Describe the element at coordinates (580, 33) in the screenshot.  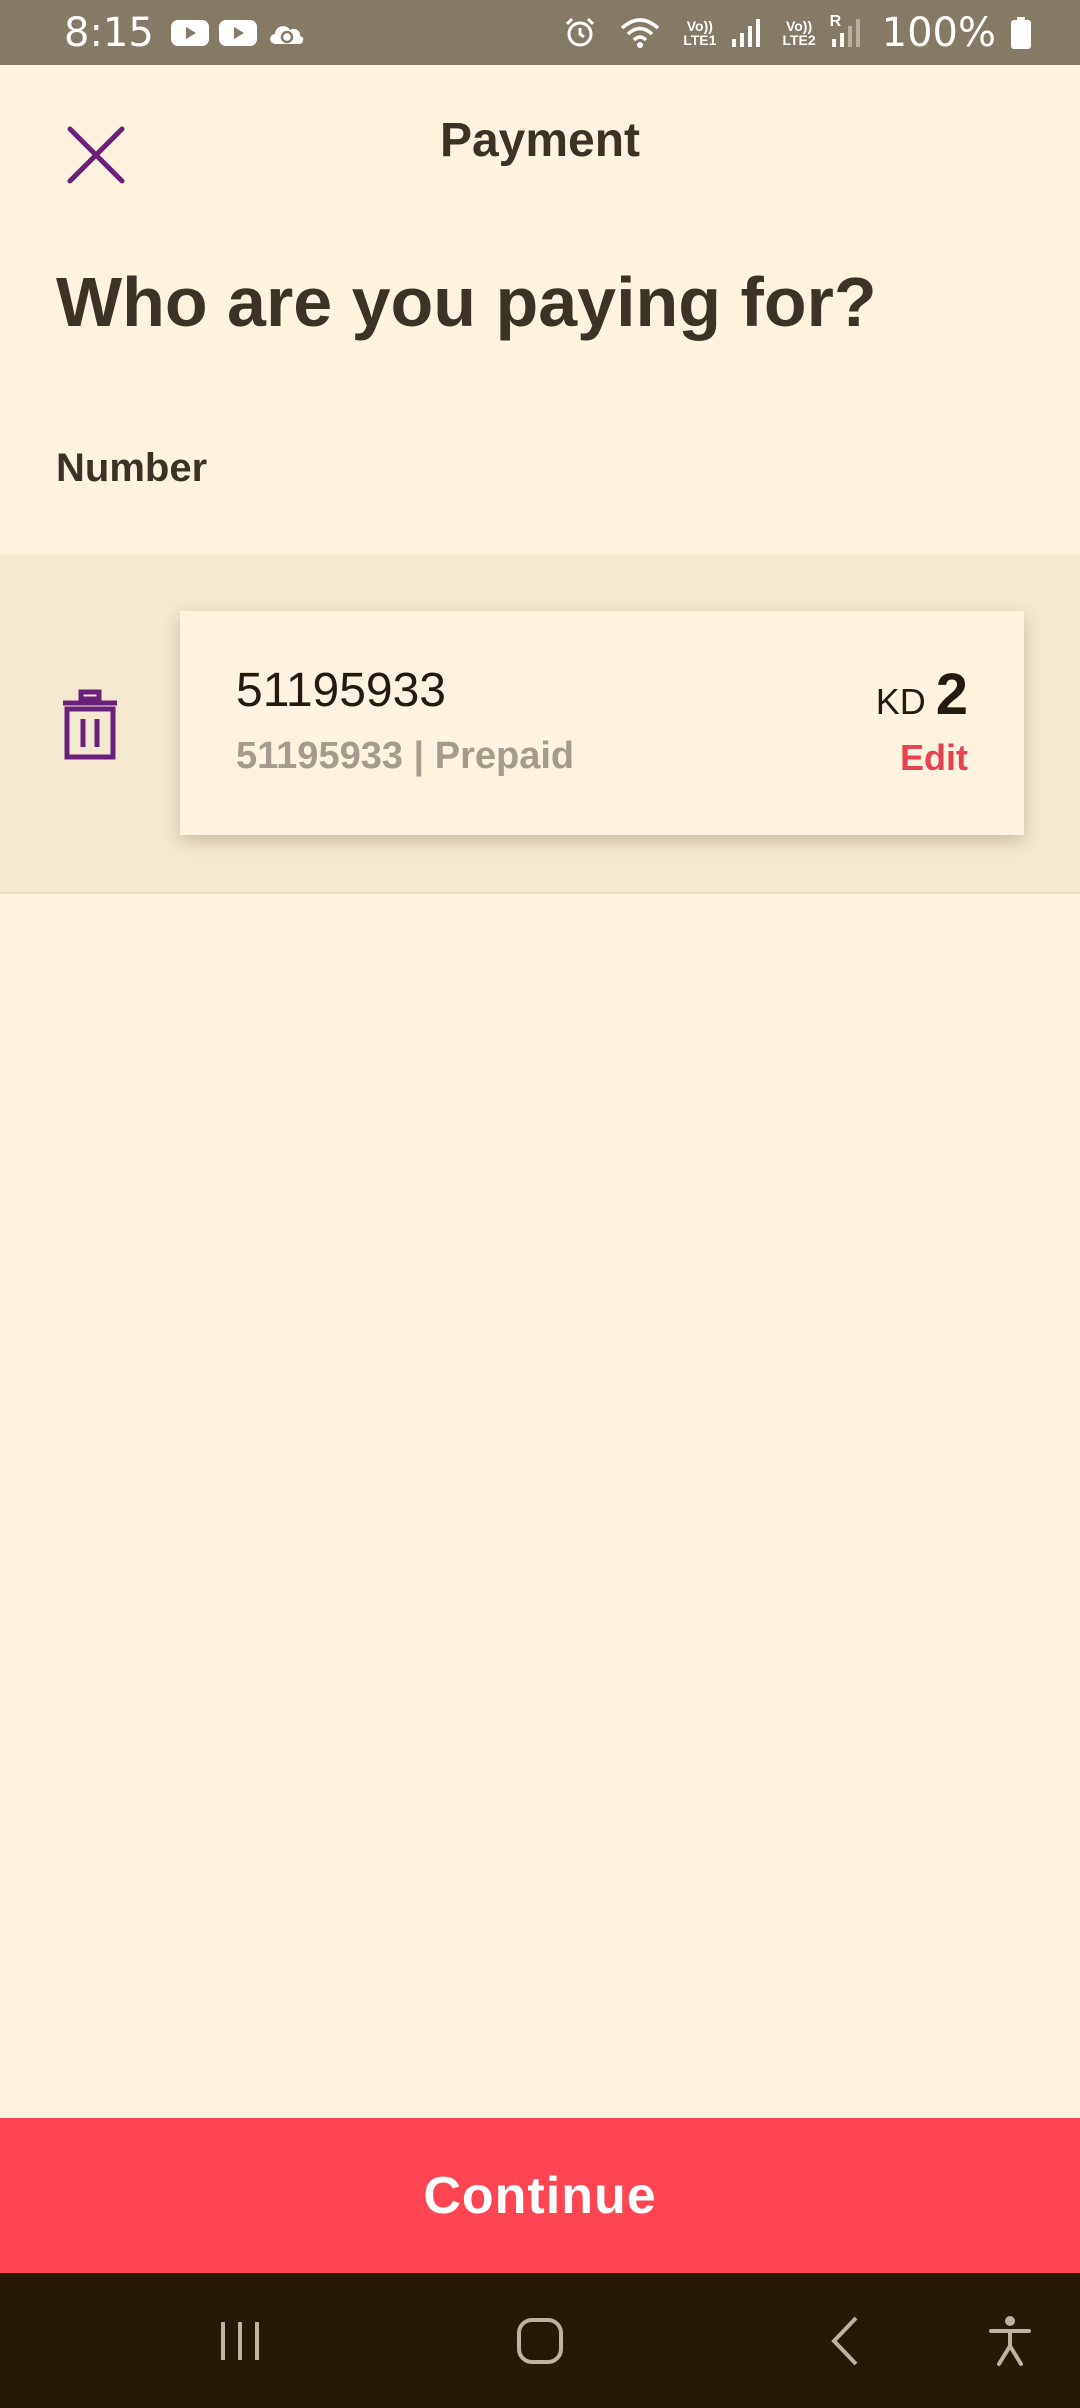
I see `alarm-icon` at that location.